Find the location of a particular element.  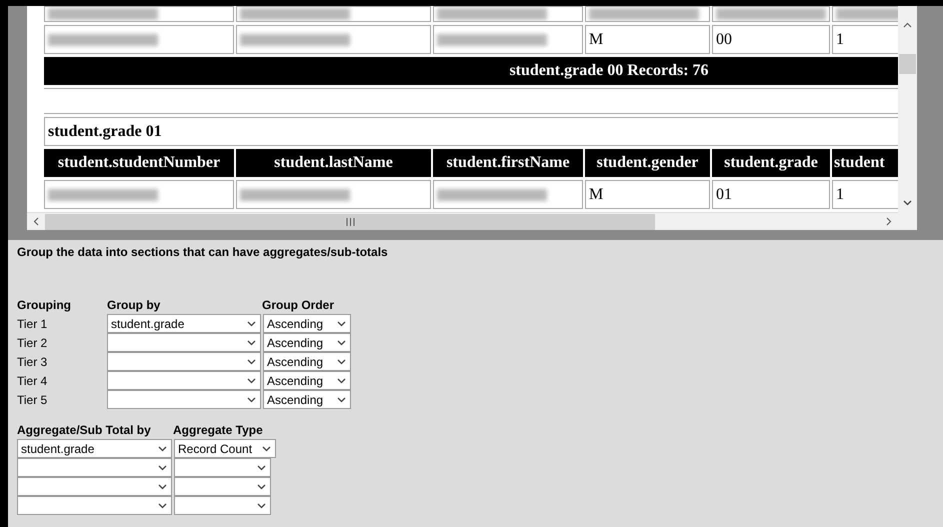

column-header: student is located at coordinates (865, 163).